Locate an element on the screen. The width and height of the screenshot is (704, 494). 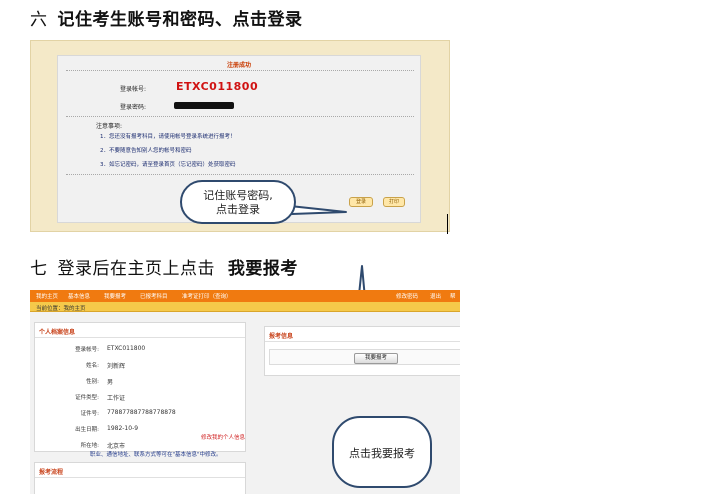
password-redaction is located at coordinates (204, 105).